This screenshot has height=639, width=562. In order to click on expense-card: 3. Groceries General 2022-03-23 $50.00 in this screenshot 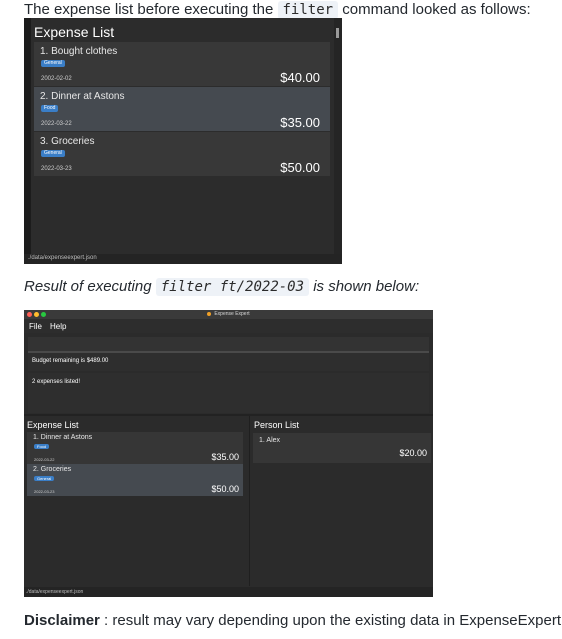, I will do `click(182, 154)`.